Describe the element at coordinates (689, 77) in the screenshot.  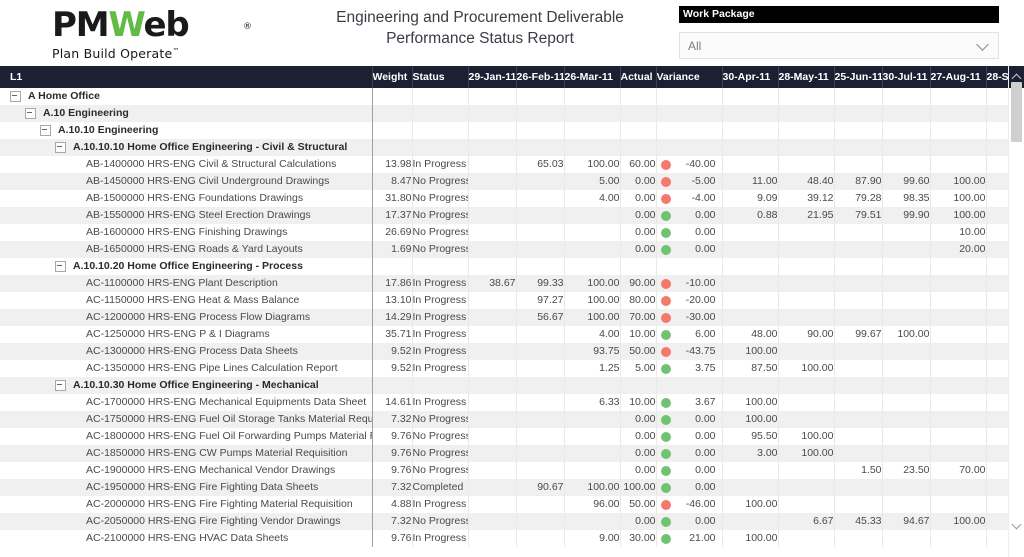
I see `column-header-variance: Variance` at that location.